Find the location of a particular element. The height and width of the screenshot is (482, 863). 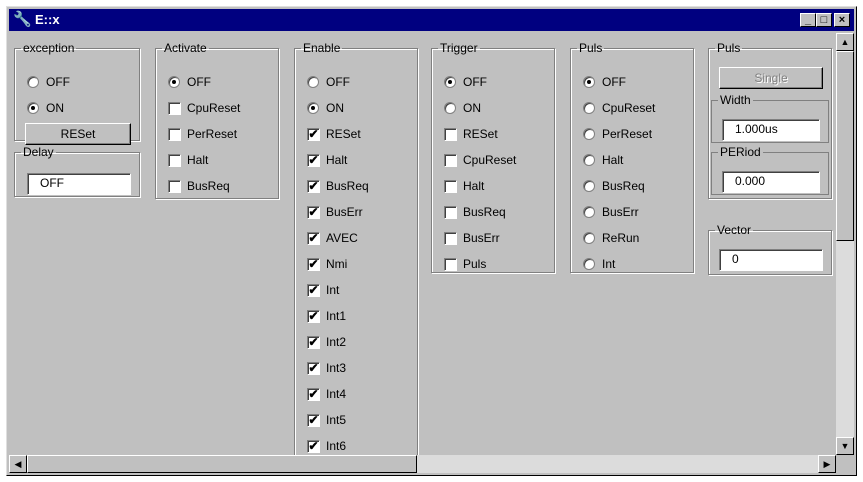

vertical-scrollbar: ▲ ▼ is located at coordinates (845, 244).